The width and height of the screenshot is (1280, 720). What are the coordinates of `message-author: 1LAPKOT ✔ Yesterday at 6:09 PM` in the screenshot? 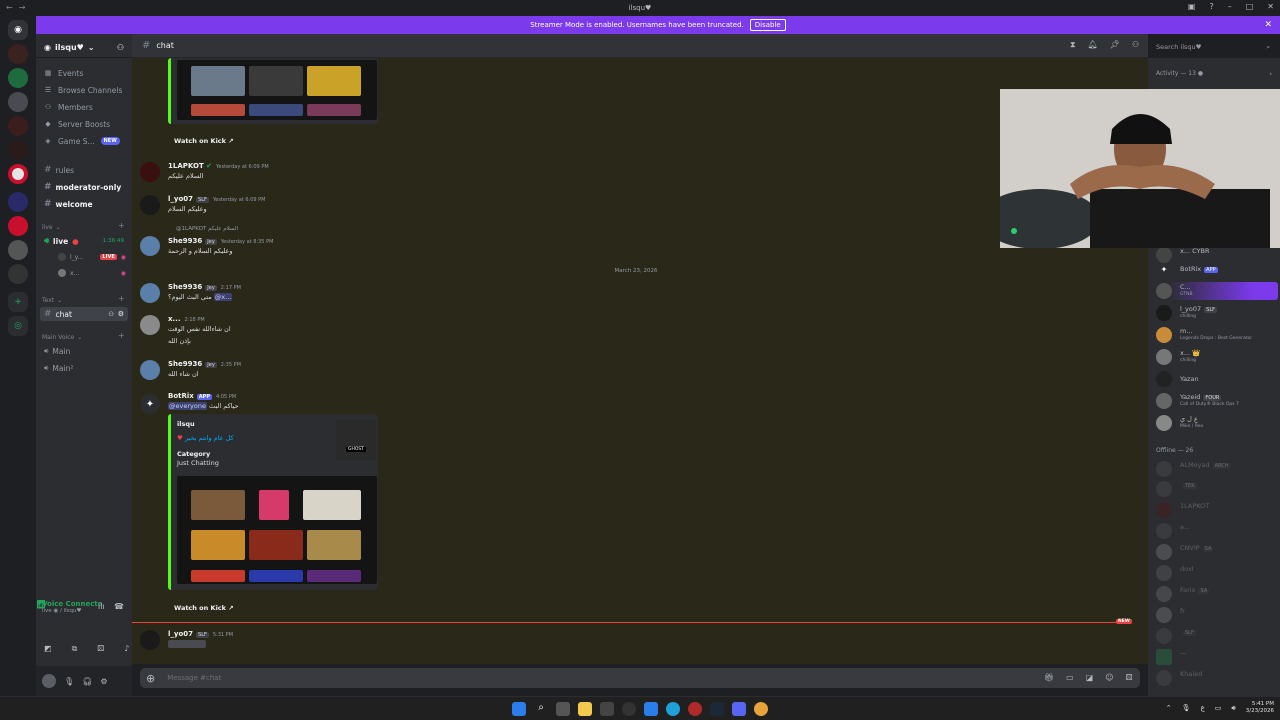 It's located at (218, 166).